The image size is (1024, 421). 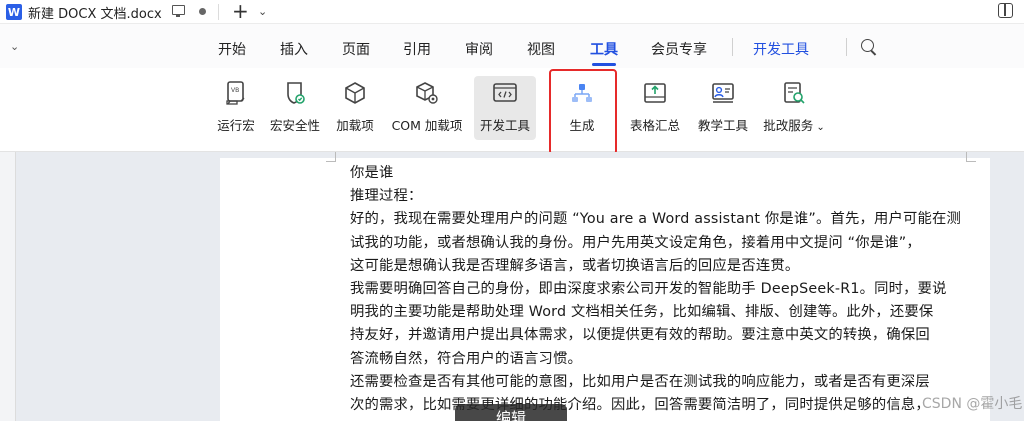 What do you see at coordinates (640, 335) in the screenshot?
I see `document-line: 持友好，并邀请用户提出具体需求，以便提供更有效的帮助。要注意中英文的转换，确保回` at bounding box center [640, 335].